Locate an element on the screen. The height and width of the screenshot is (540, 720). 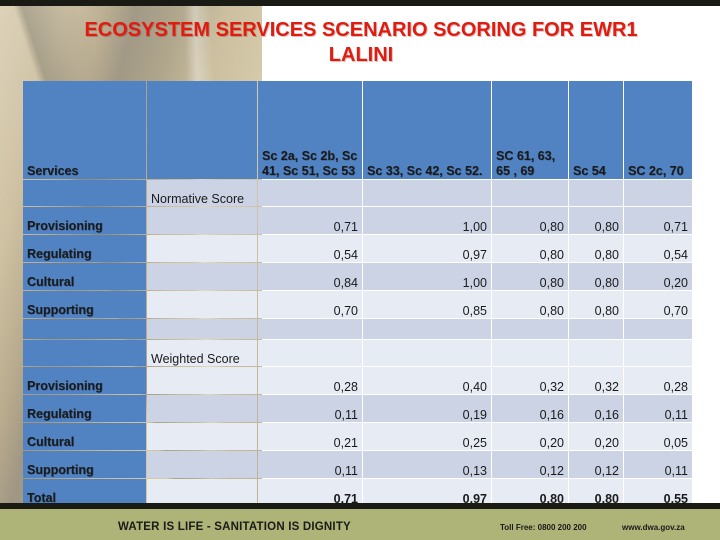
score-type-label: Normative Score is located at coordinates (202, 193).